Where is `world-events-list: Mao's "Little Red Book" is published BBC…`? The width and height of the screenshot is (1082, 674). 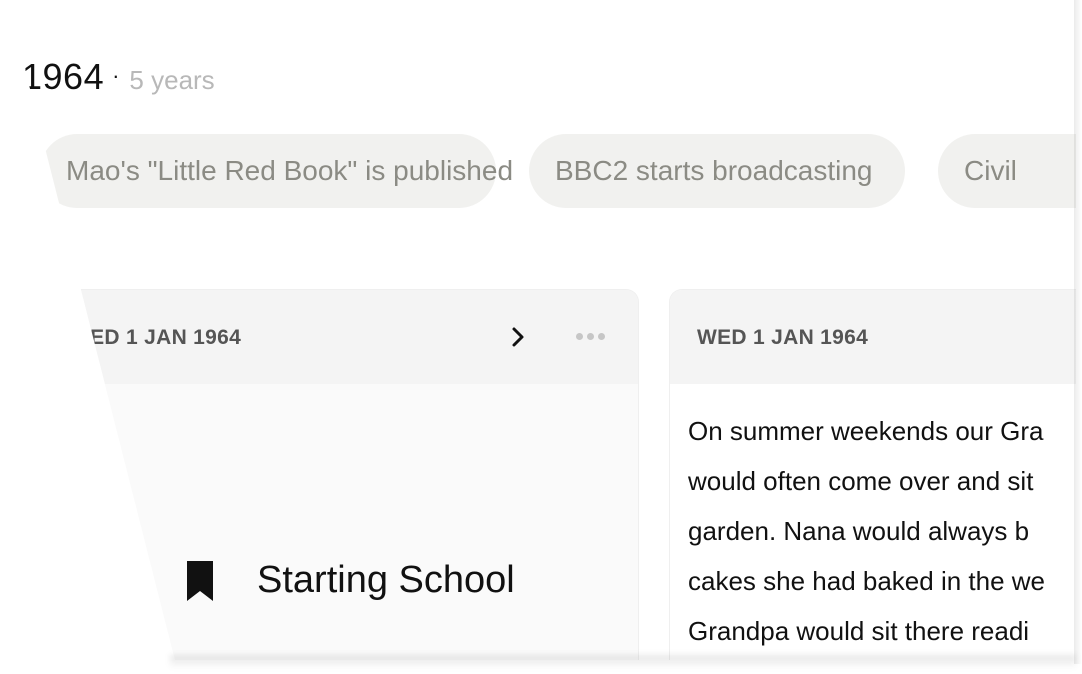
world-events-list: Mao's "Little Red Book" is published BBC… is located at coordinates (558, 171).